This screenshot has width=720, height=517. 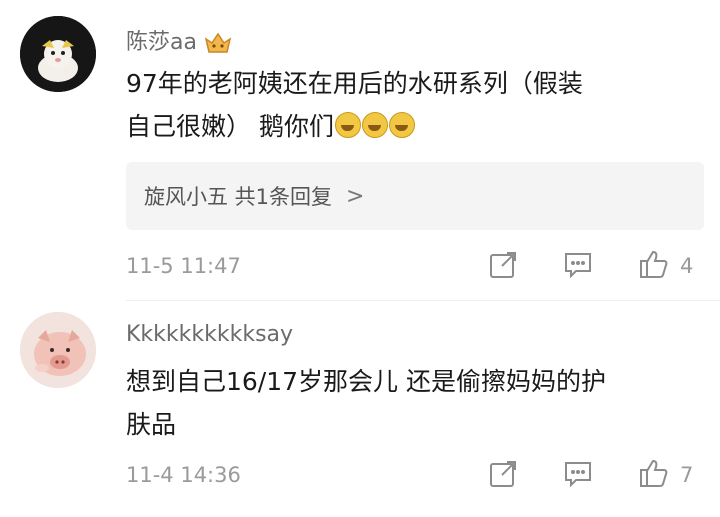 I want to click on comment-text-line: 肤品, so click(x=151, y=424).